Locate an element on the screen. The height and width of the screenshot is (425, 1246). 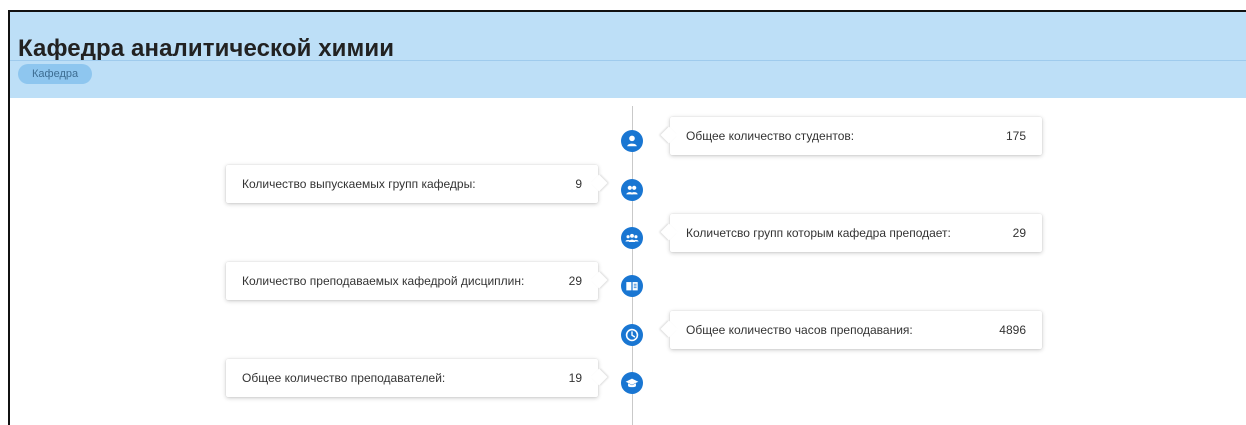
clock-icon is located at coordinates (632, 335).